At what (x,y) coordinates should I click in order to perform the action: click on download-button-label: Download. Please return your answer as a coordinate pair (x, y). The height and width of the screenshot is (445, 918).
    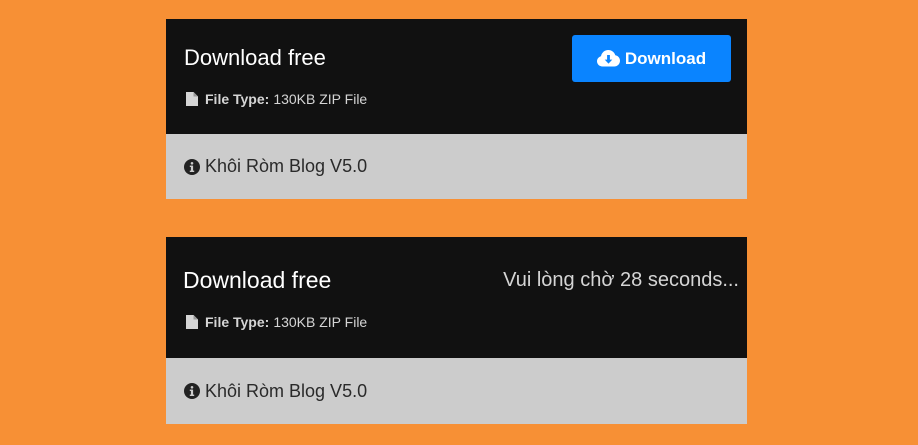
    Looking at the image, I should click on (665, 58).